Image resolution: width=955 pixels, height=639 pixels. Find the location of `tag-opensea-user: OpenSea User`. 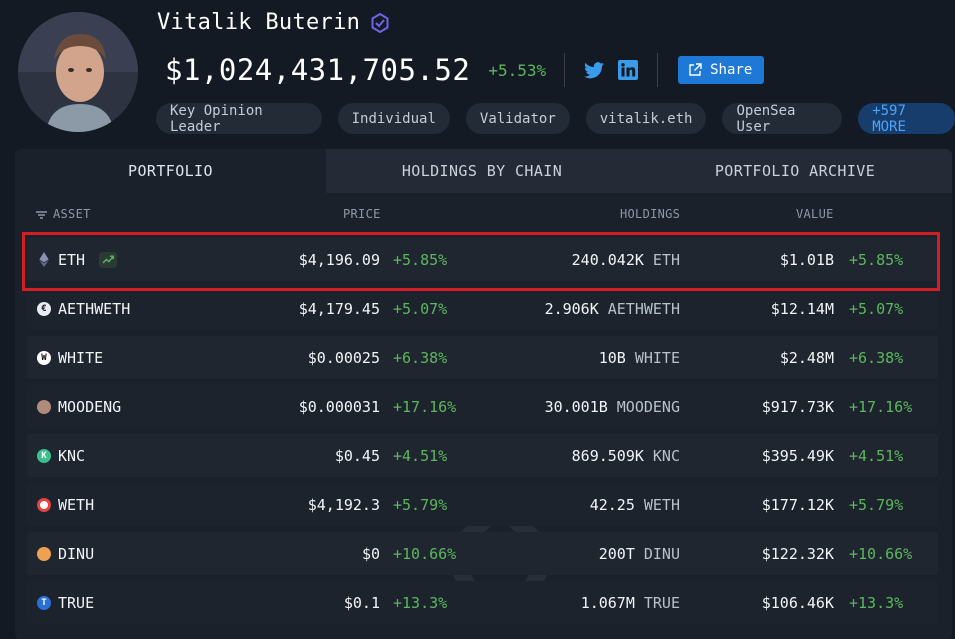

tag-opensea-user: OpenSea User is located at coordinates (782, 119).